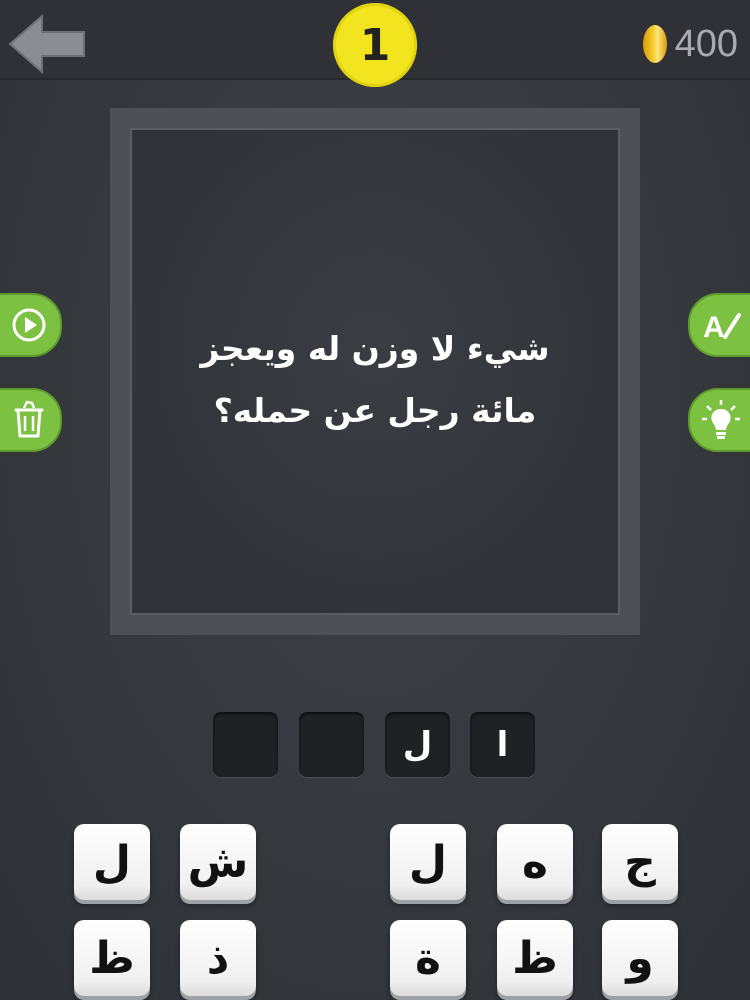 The width and height of the screenshot is (750, 1000). I want to click on level-badge: 1, so click(375, 45).